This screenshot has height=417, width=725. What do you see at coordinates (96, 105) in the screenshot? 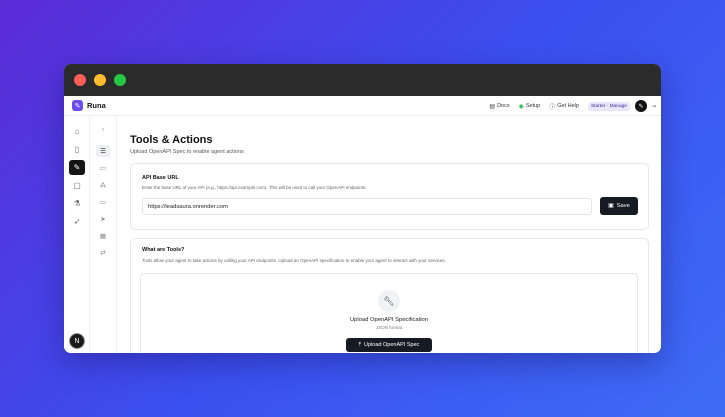
I see `brand-name: Runa` at bounding box center [96, 105].